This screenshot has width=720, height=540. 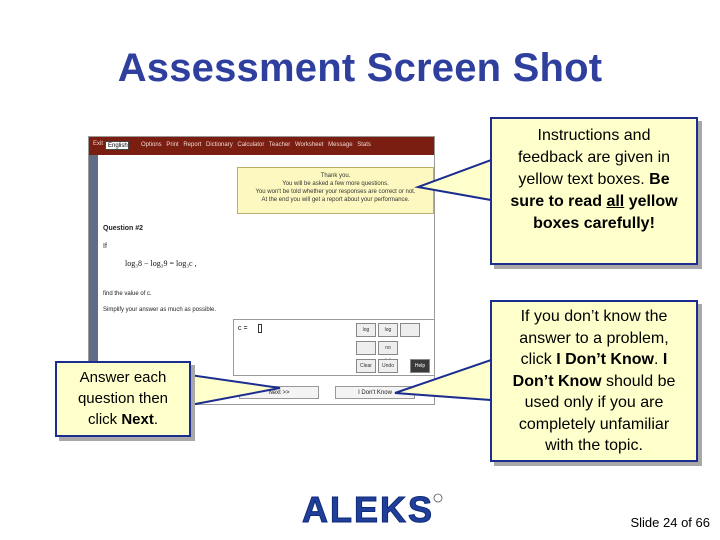 What do you see at coordinates (105, 246) in the screenshot?
I see `question-if: If` at bounding box center [105, 246].